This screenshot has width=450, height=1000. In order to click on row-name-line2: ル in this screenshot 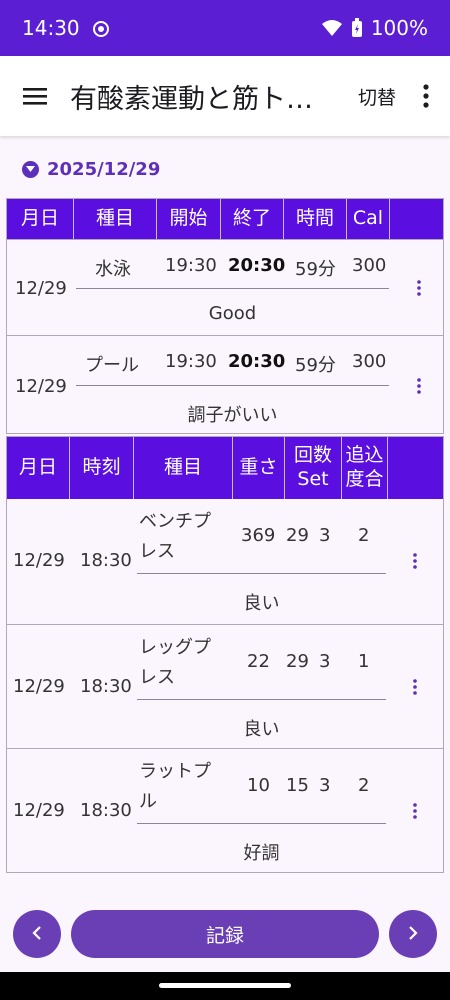, I will do `click(148, 801)`.